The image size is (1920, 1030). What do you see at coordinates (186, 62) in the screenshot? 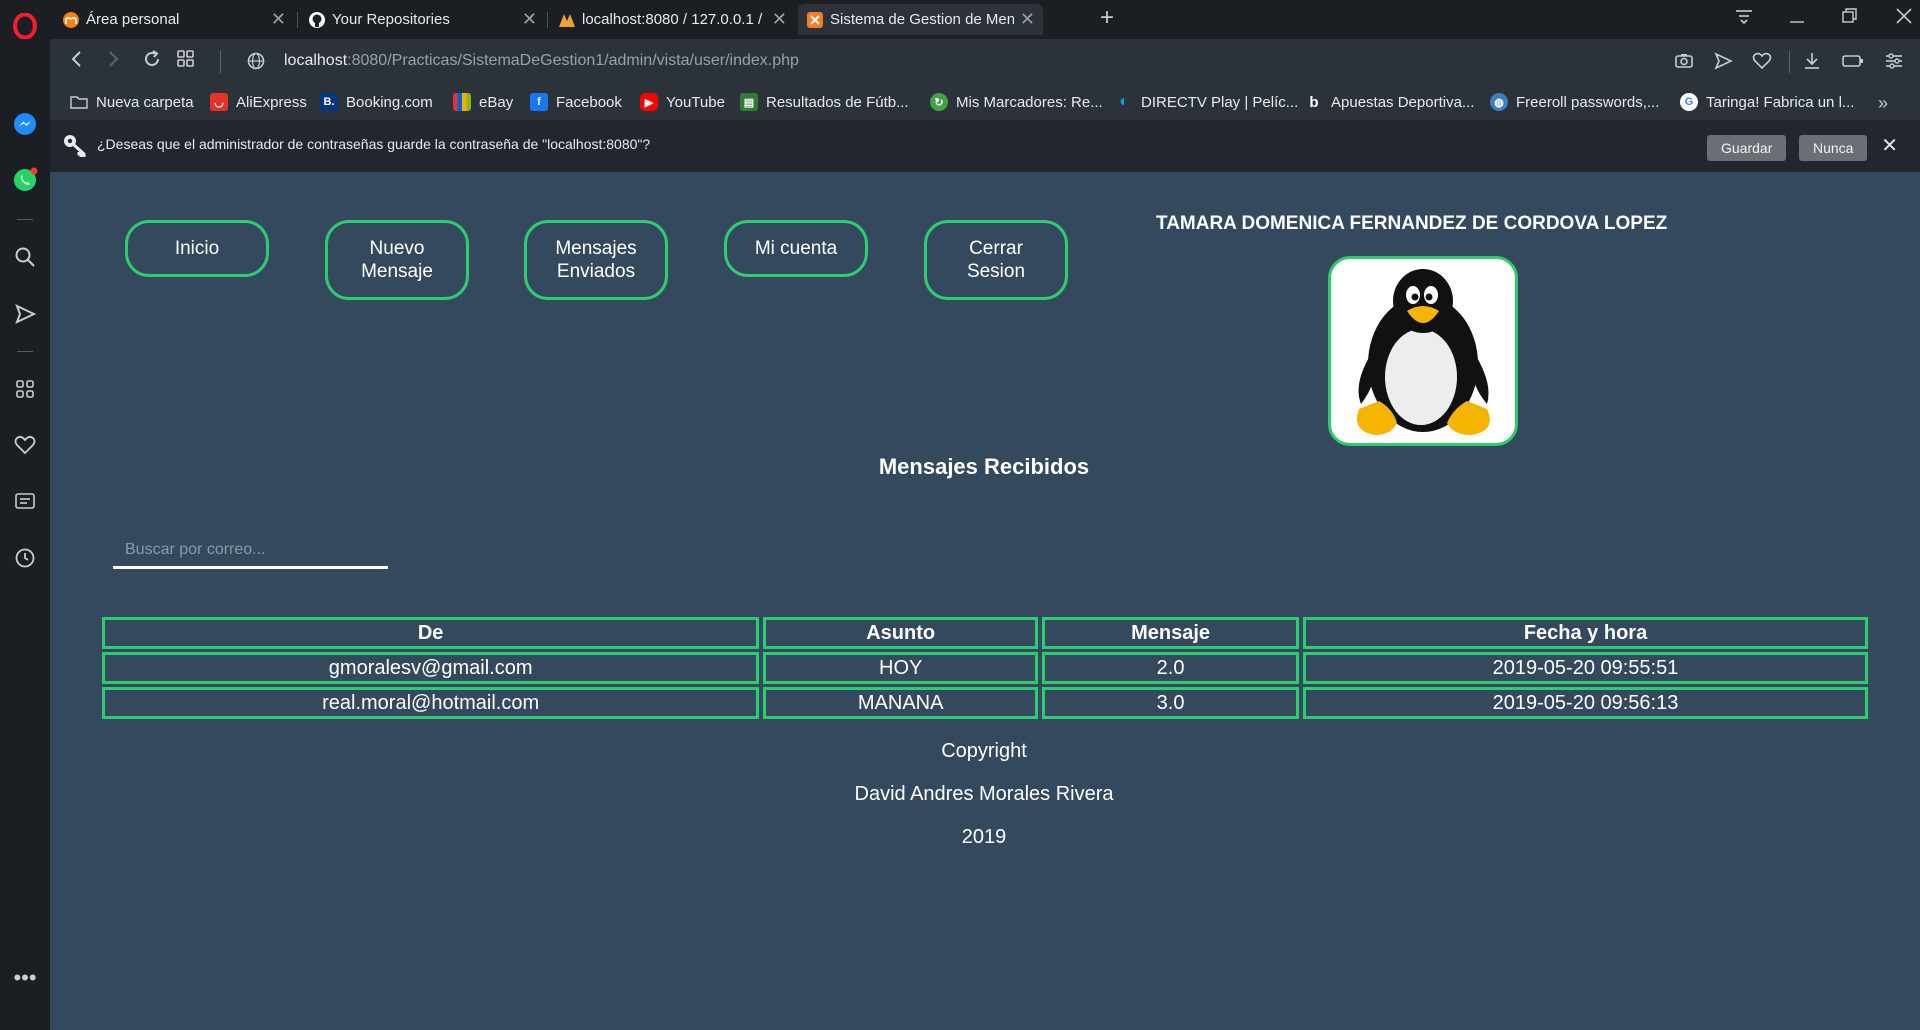
I see `tabs-grid-icon` at bounding box center [186, 62].